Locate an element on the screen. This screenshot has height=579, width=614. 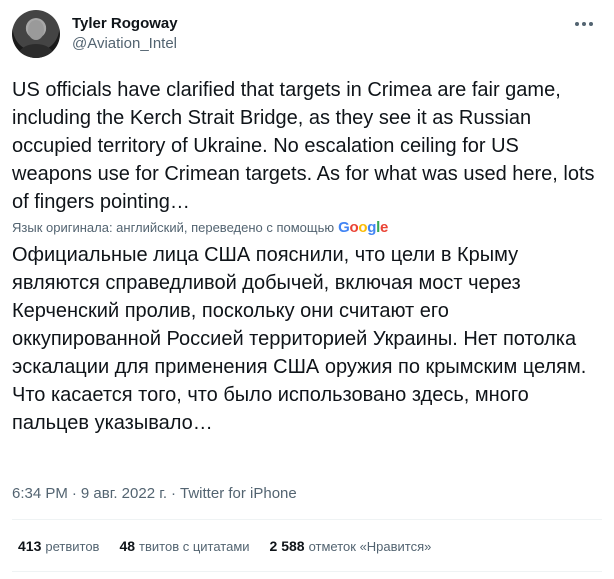
tweet-date: 9 авг. 2022 г. is located at coordinates (124, 493).